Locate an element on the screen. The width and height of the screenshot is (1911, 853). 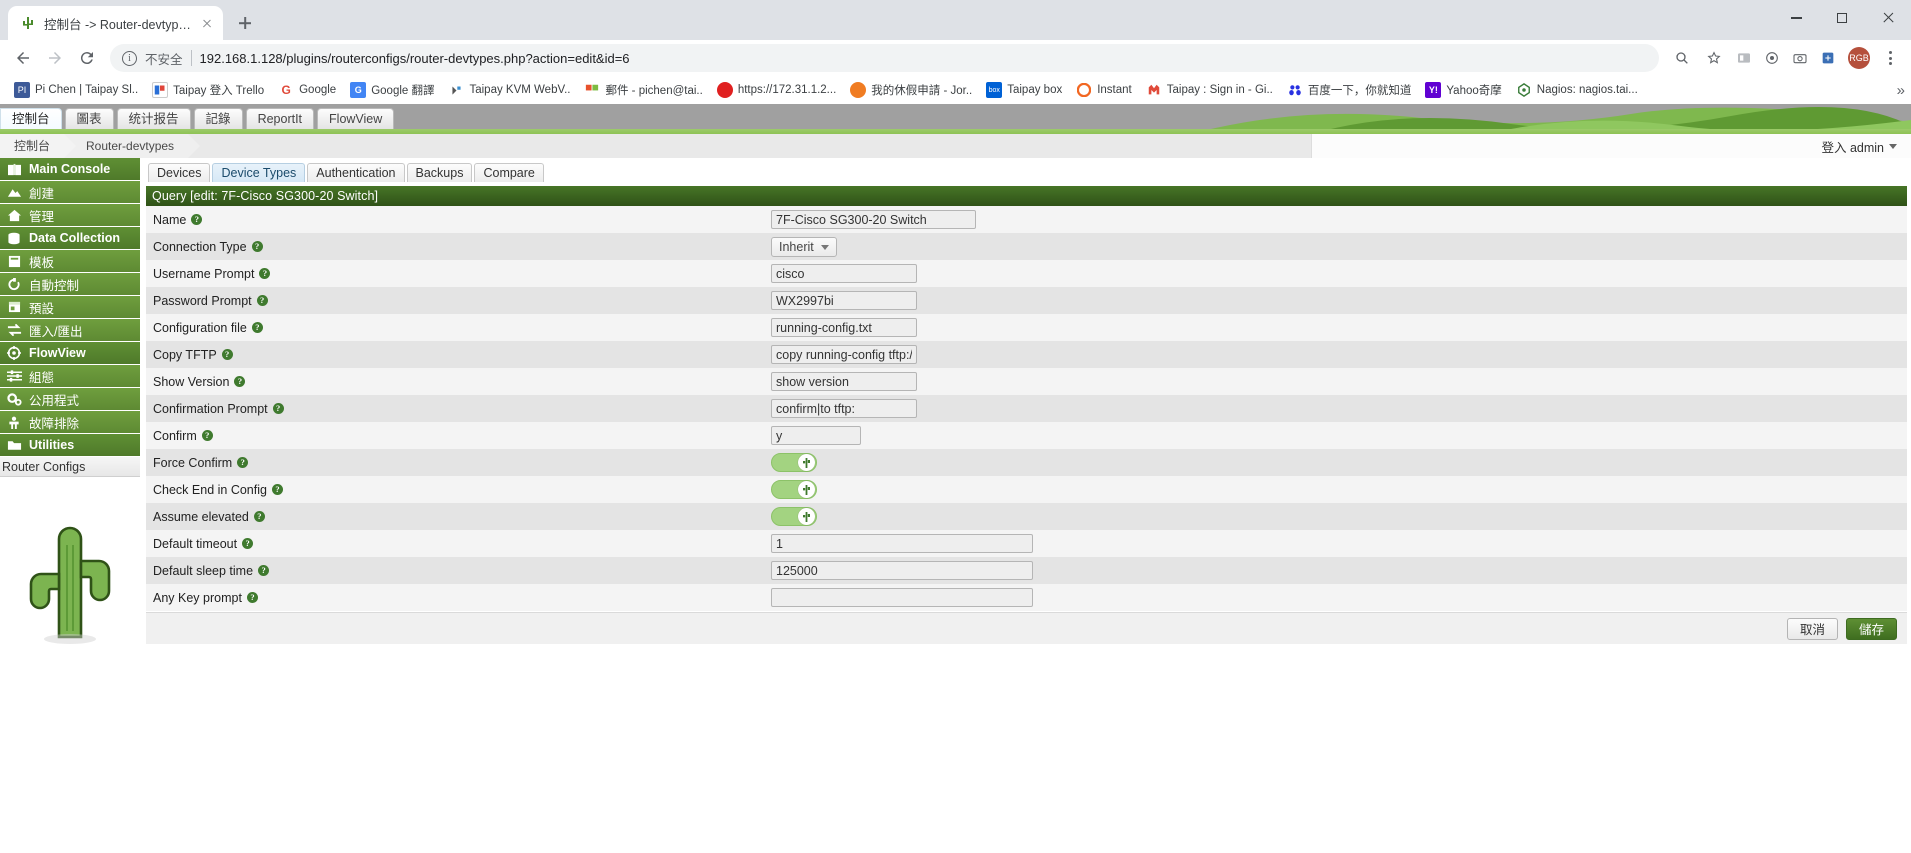
tab-console: 控制台 is located at coordinates (31, 118).